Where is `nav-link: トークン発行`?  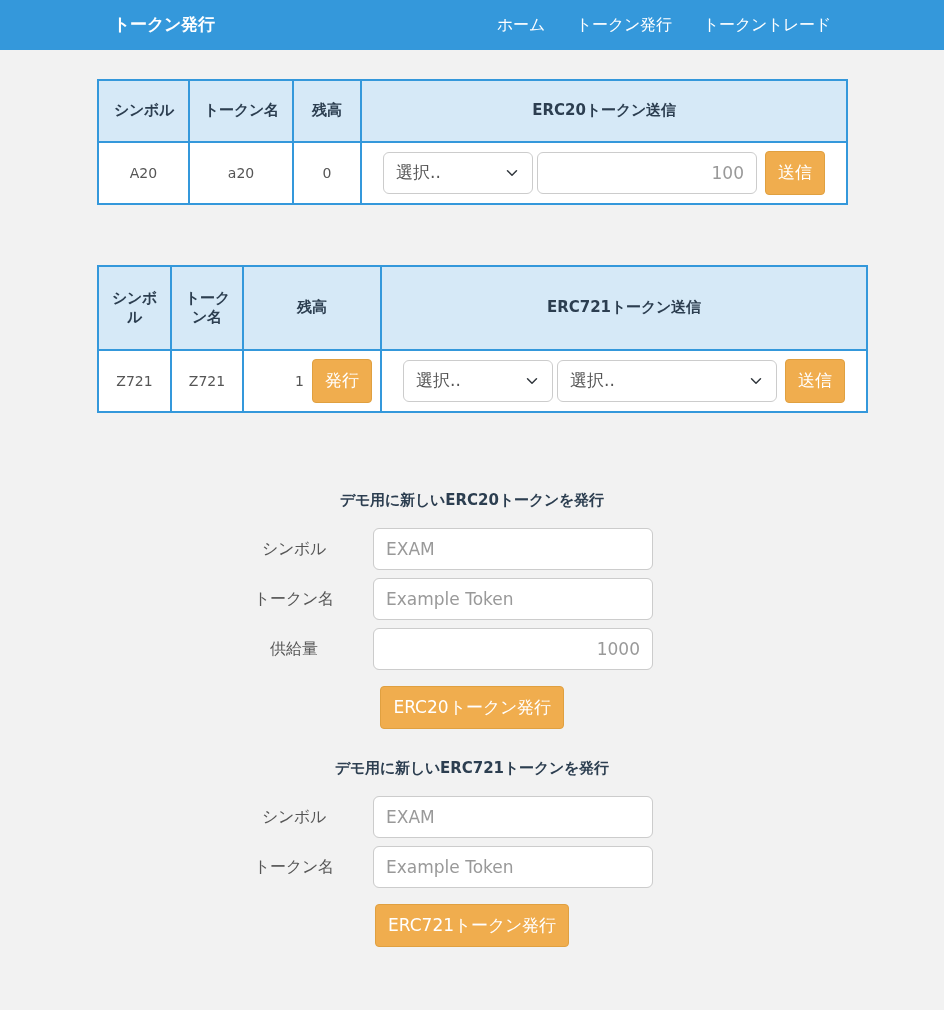 nav-link: トークン発行 is located at coordinates (624, 25).